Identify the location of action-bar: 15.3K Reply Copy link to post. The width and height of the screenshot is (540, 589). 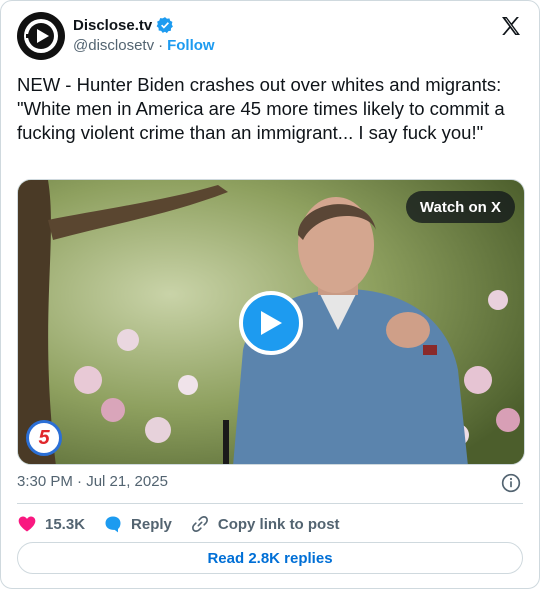
(178, 524).